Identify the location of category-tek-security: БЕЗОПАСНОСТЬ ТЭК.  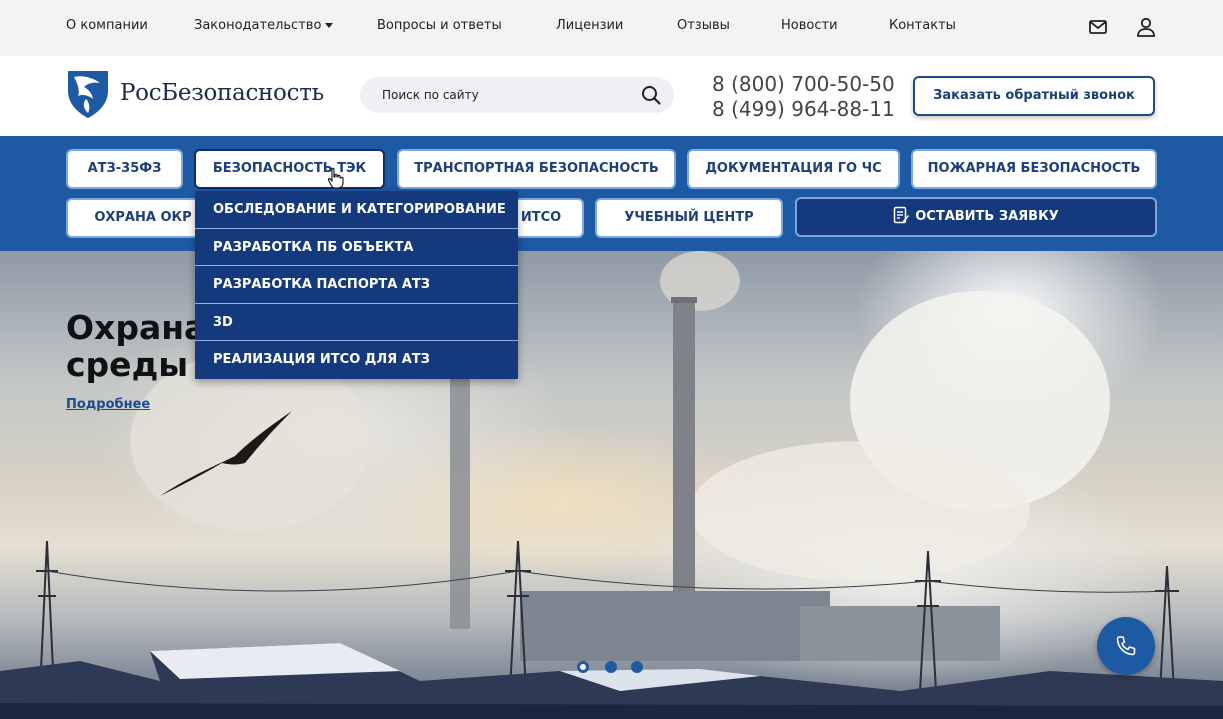
(289, 169).